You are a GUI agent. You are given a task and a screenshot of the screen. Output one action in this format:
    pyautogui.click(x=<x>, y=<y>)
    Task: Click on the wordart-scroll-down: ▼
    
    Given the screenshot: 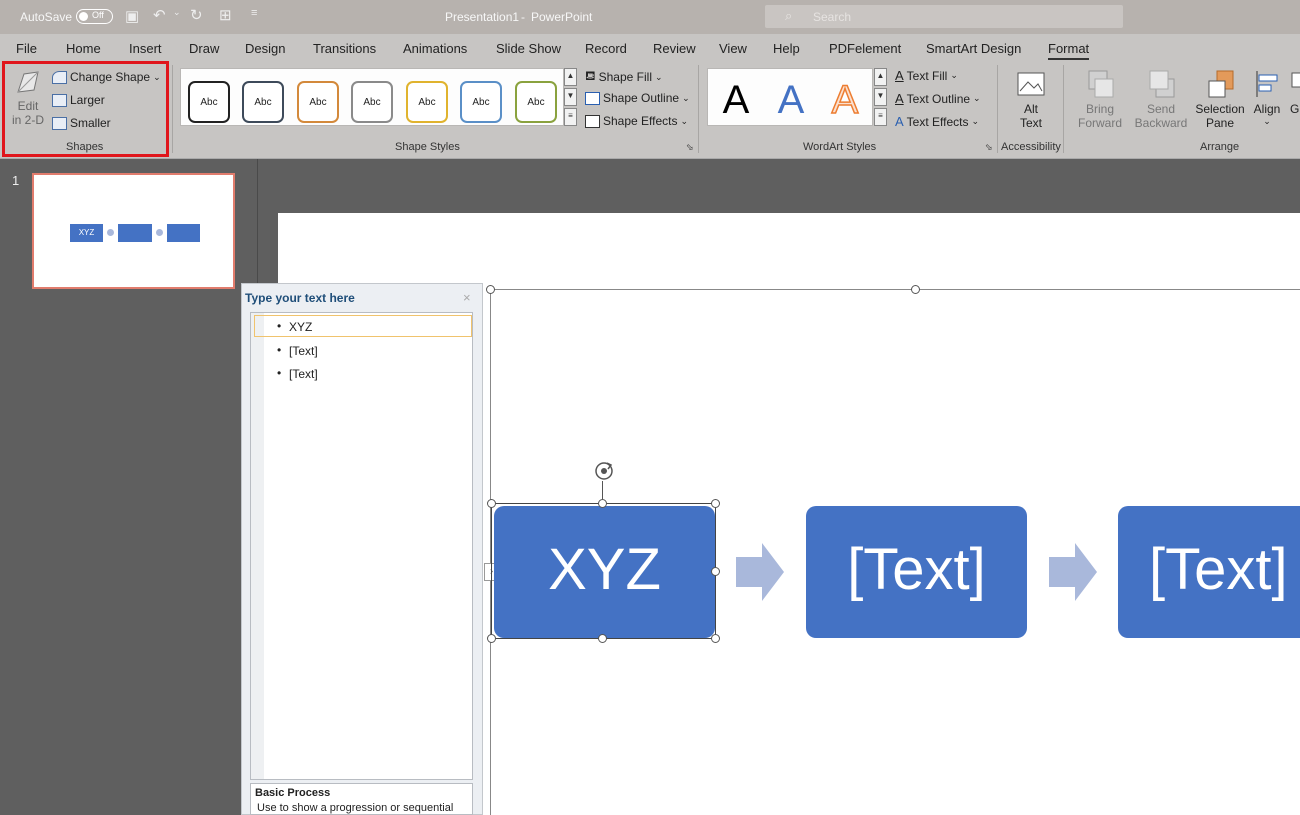 What is the action you would take?
    pyautogui.click(x=880, y=97)
    